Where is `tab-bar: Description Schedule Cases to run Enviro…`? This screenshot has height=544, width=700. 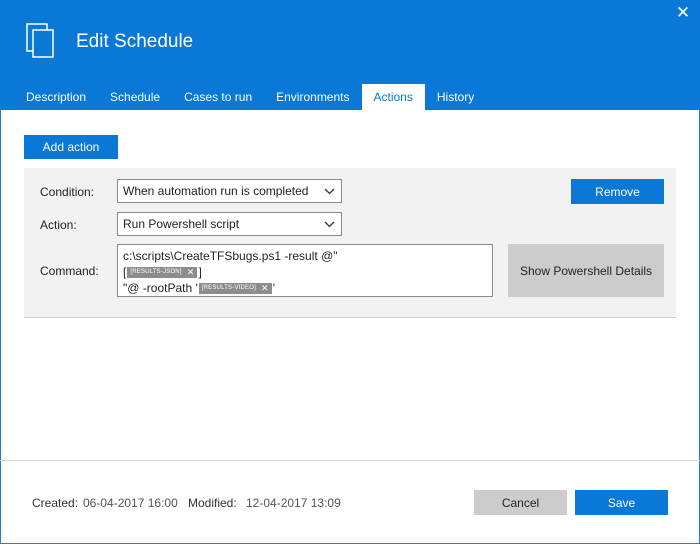 tab-bar: Description Schedule Cases to run Enviro… is located at coordinates (250, 97).